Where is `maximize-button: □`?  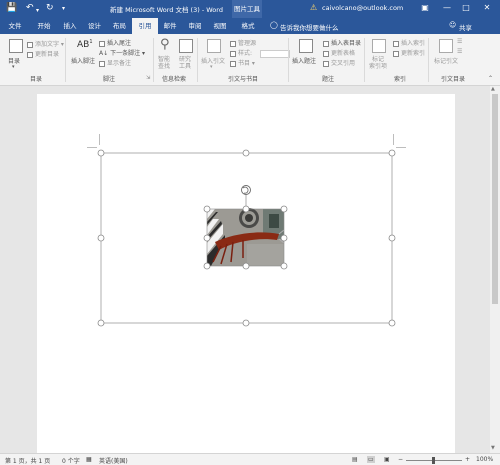
maximize-button: □ is located at coordinates (466, 7).